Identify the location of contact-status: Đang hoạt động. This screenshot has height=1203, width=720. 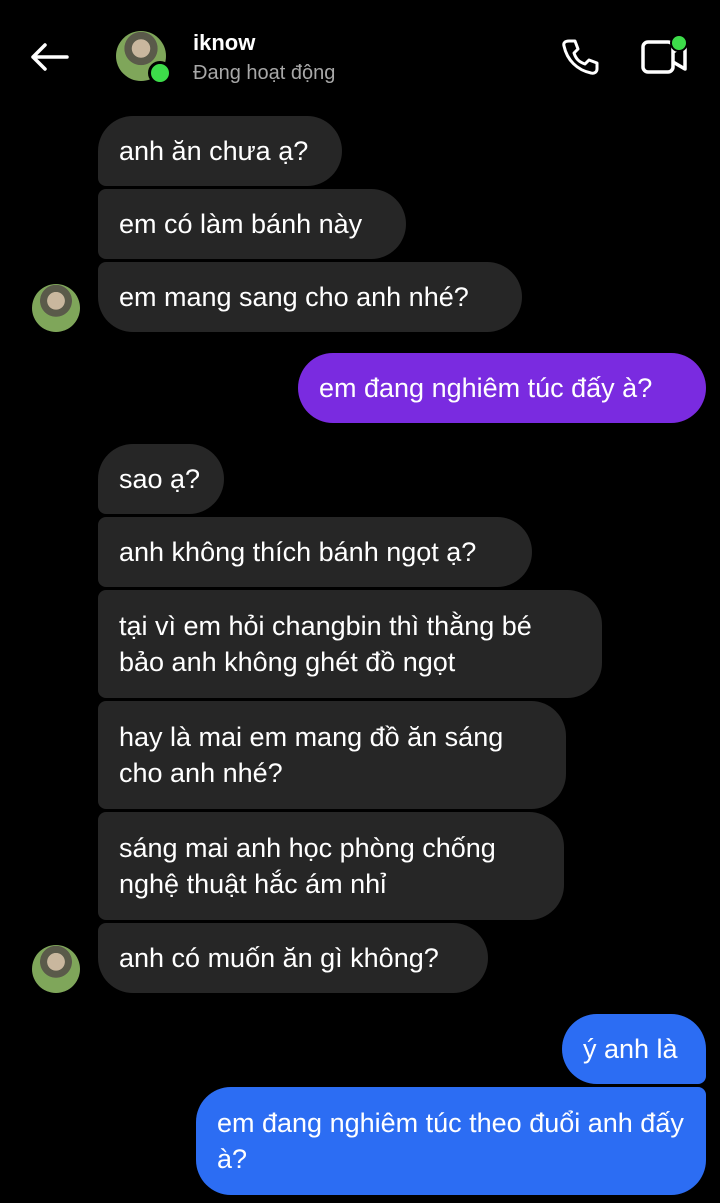
(264, 73).